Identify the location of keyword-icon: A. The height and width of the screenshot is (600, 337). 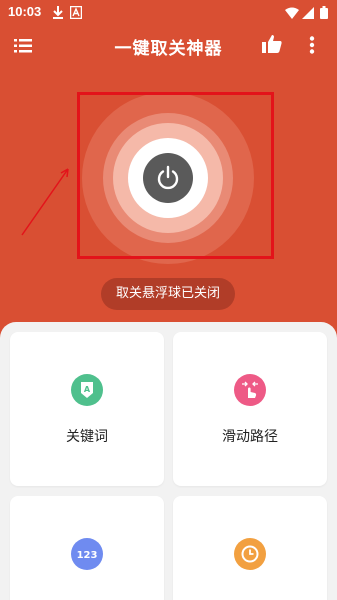
(87, 390).